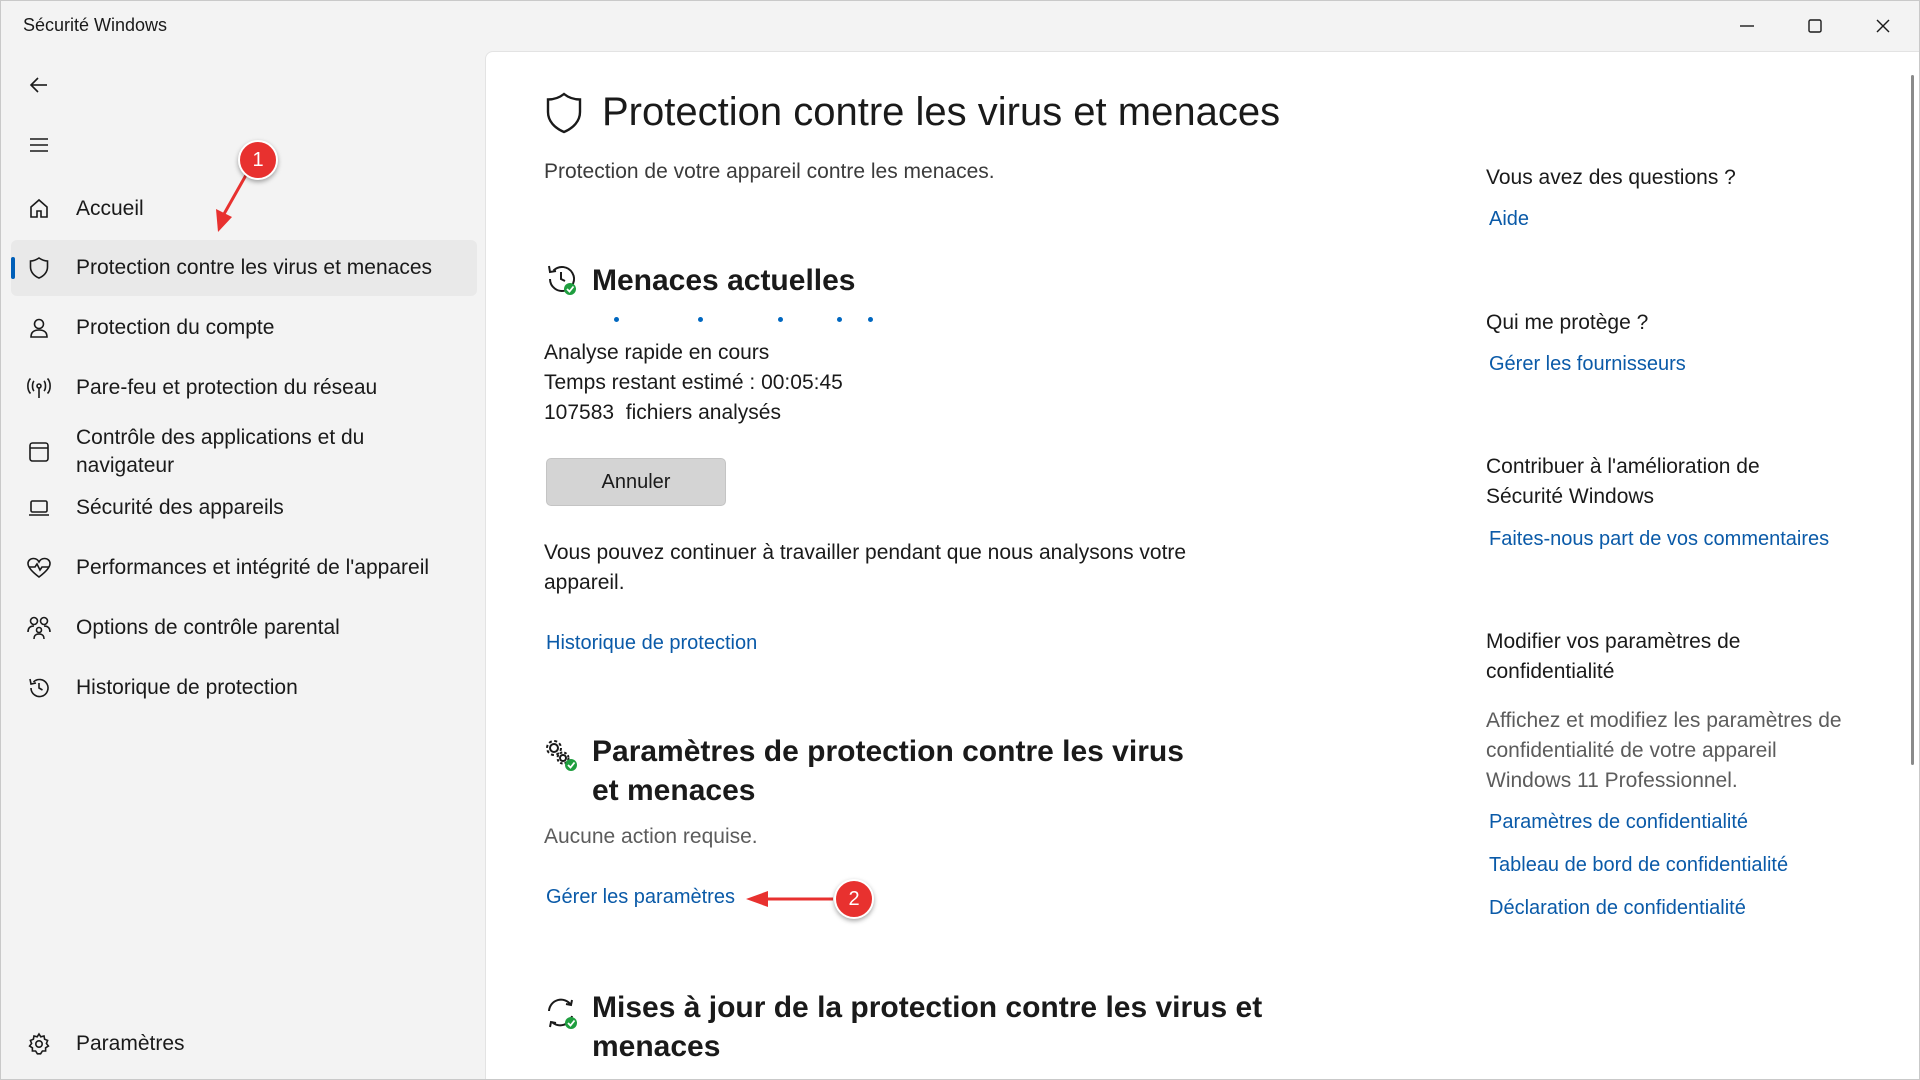 This screenshot has width=1920, height=1080. What do you see at coordinates (258, 160) in the screenshot?
I see `annotation-badge-1: 1` at bounding box center [258, 160].